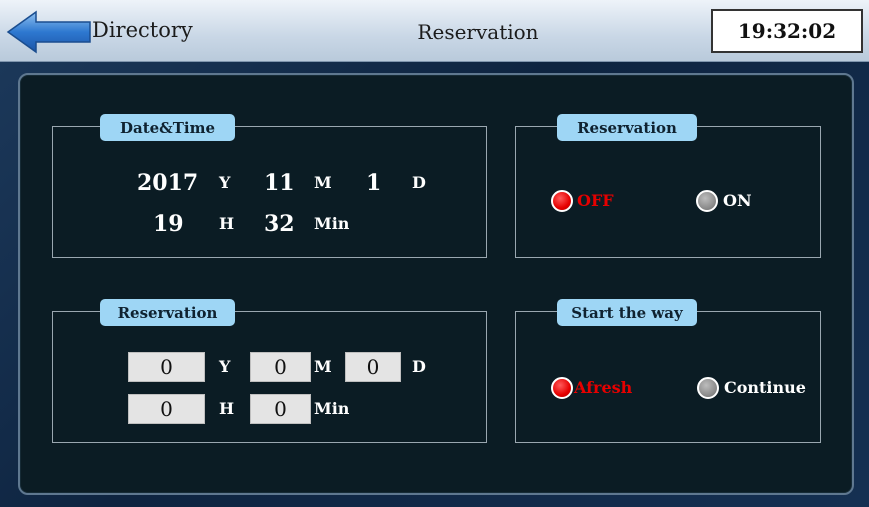  I want to click on current-year-unit: Y, so click(225, 182).